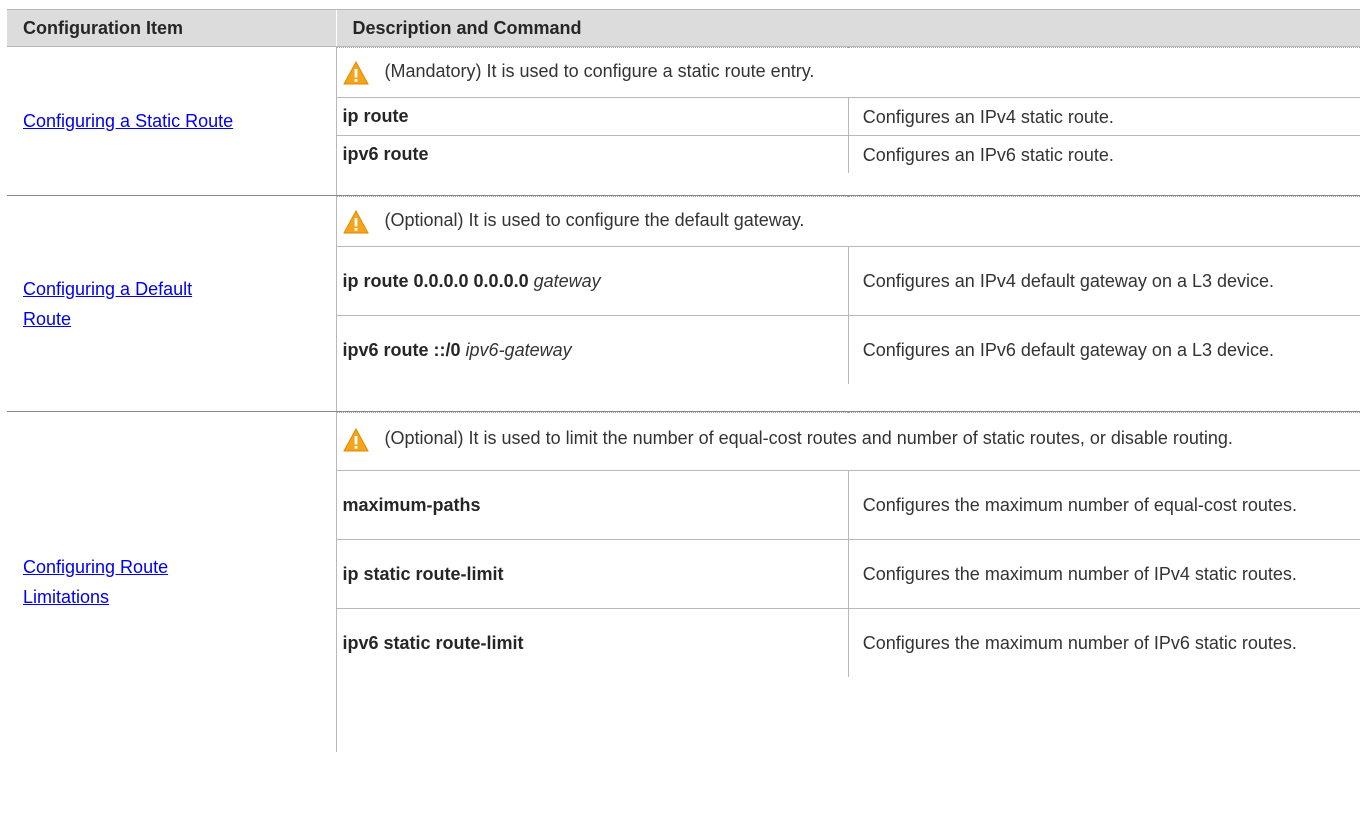 This screenshot has height=816, width=1362. Describe the element at coordinates (375, 116) in the screenshot. I see `command-text: ip route` at that location.